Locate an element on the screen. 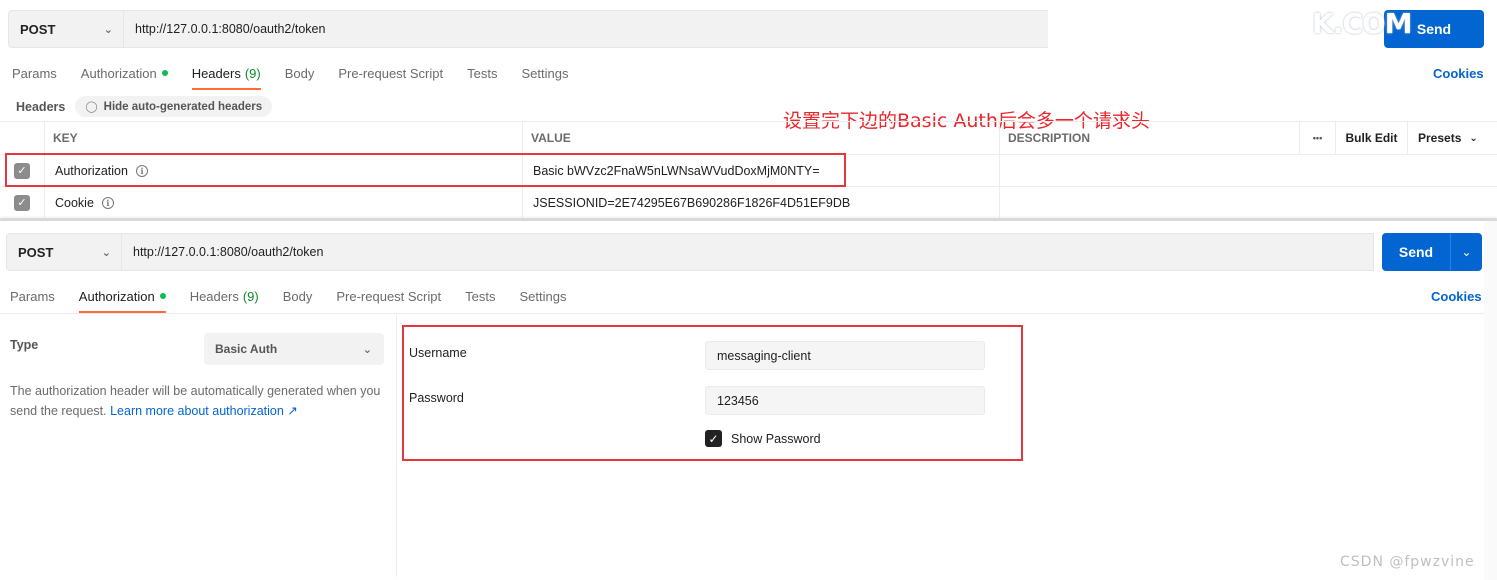  top-tab-settings: Settings is located at coordinates (544, 73).